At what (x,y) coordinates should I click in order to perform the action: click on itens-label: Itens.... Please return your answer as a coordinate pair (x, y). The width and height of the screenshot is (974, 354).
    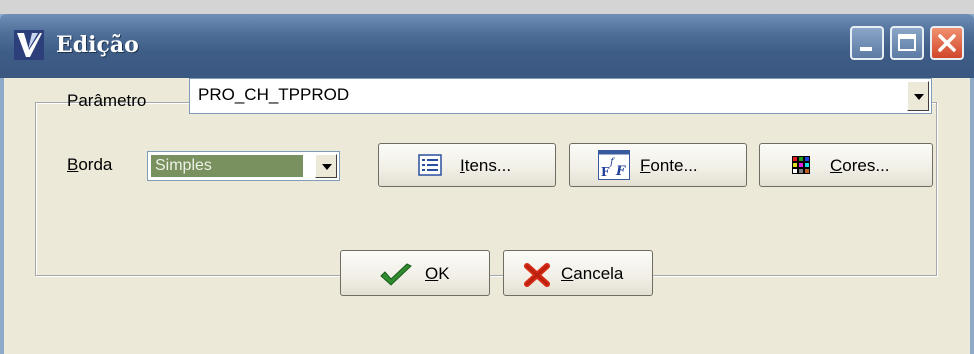
    Looking at the image, I should click on (486, 165).